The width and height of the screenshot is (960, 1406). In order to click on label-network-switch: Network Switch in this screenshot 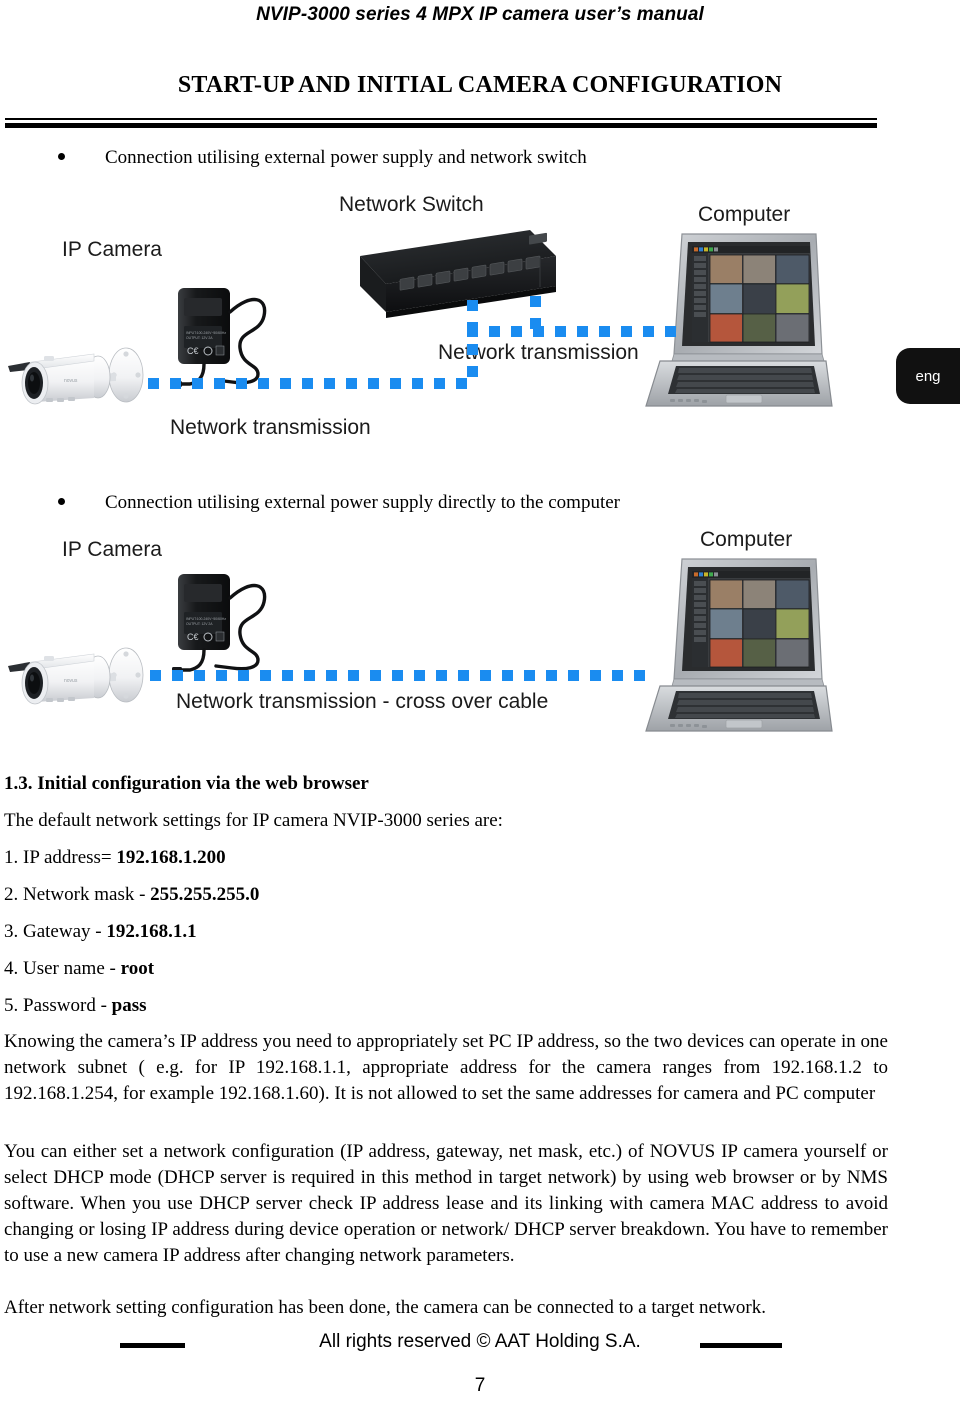, I will do `click(411, 204)`.